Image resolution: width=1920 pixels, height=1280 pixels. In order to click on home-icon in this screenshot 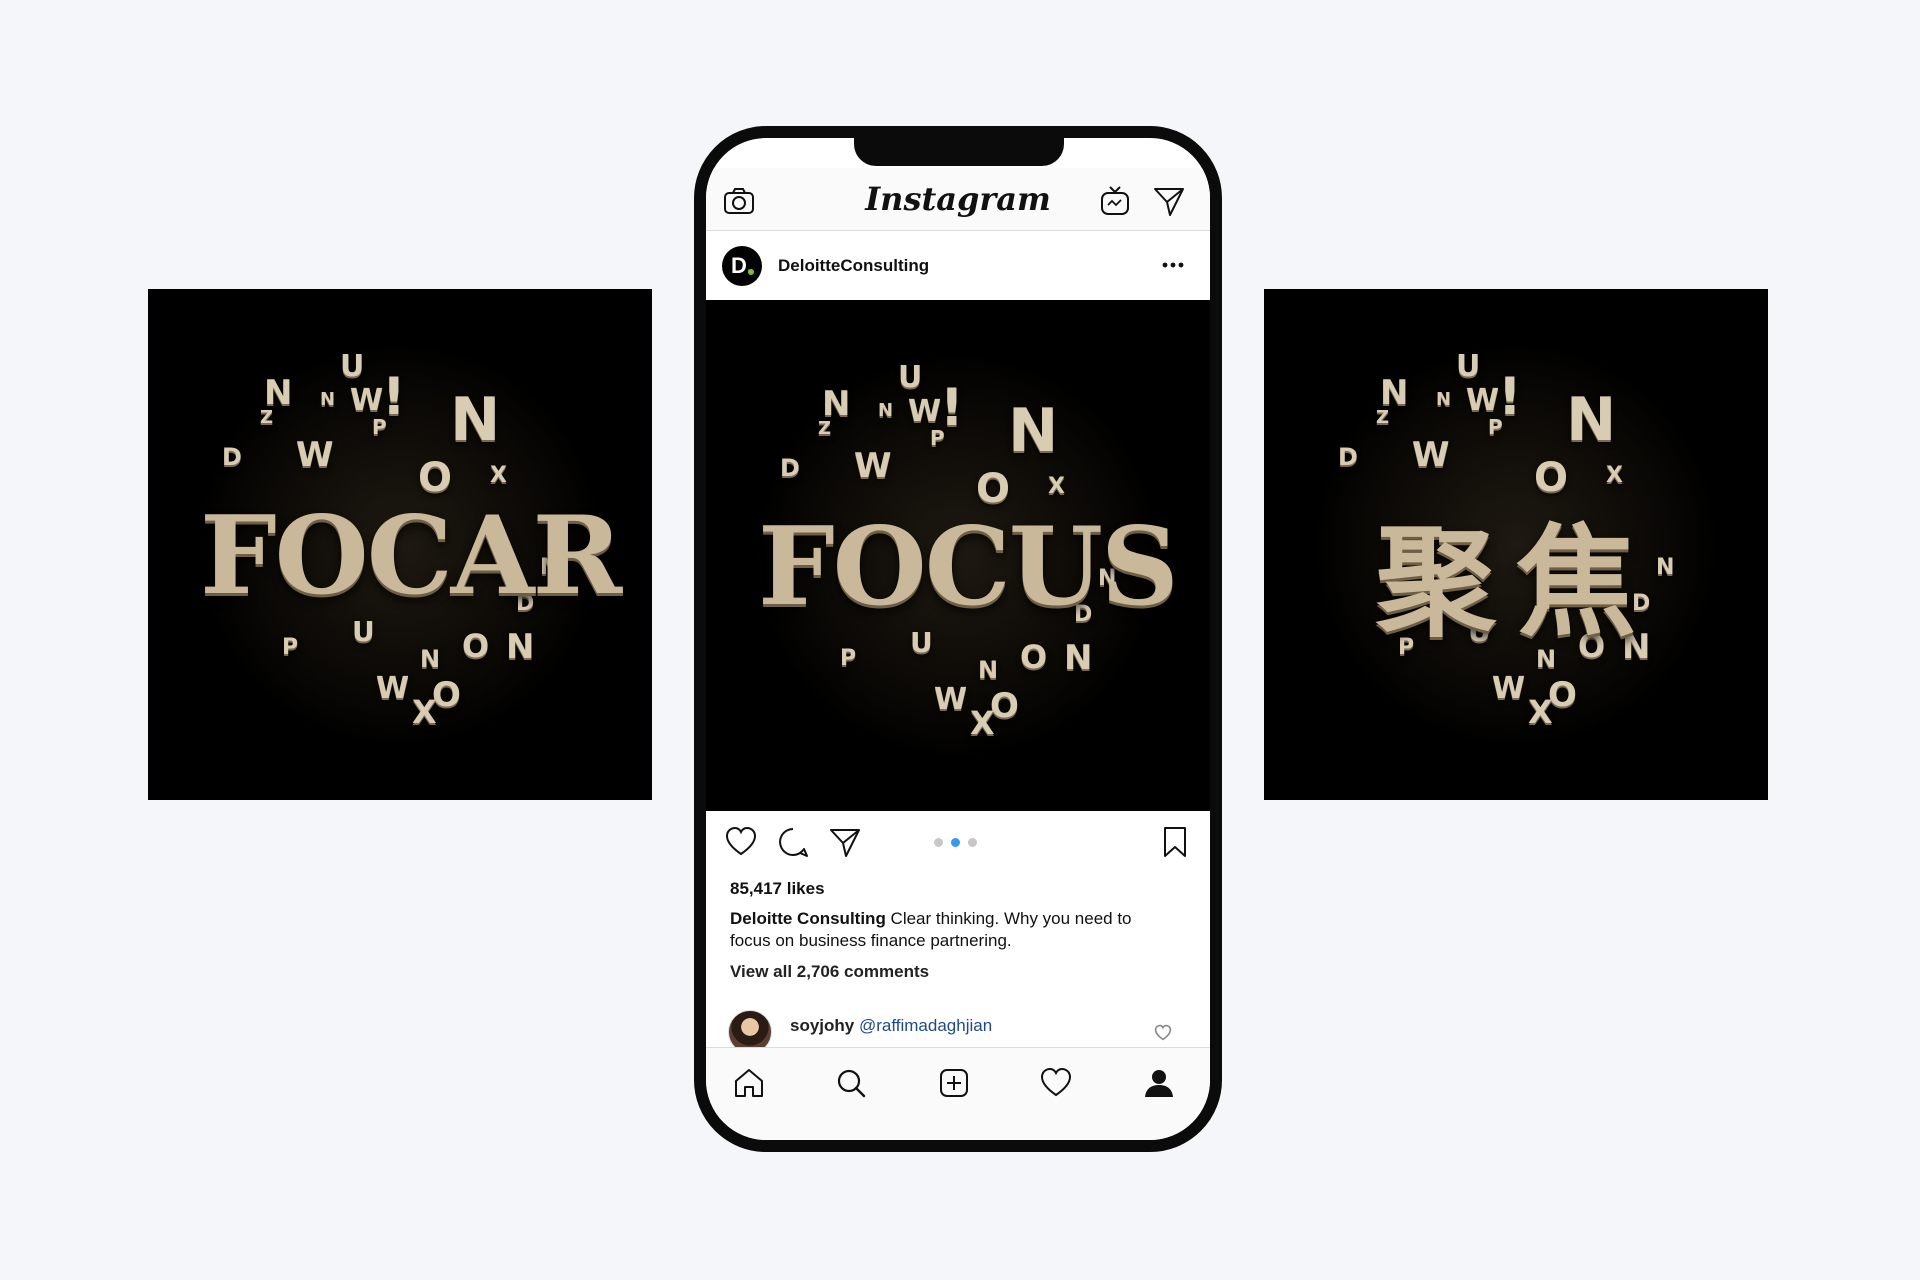, I will do `click(749, 1083)`.